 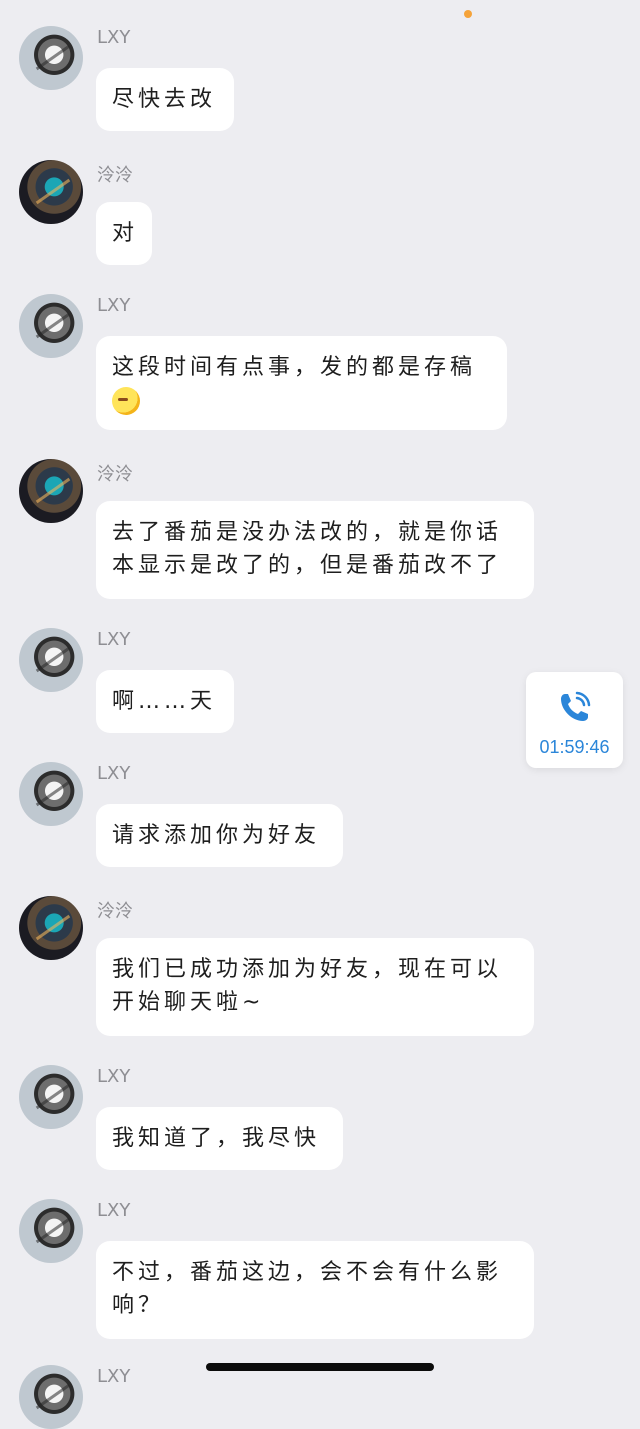 I want to click on message-bubble: 我们已成功添加为好友，现在可以 开始聊天啦~, so click(x=315, y=987).